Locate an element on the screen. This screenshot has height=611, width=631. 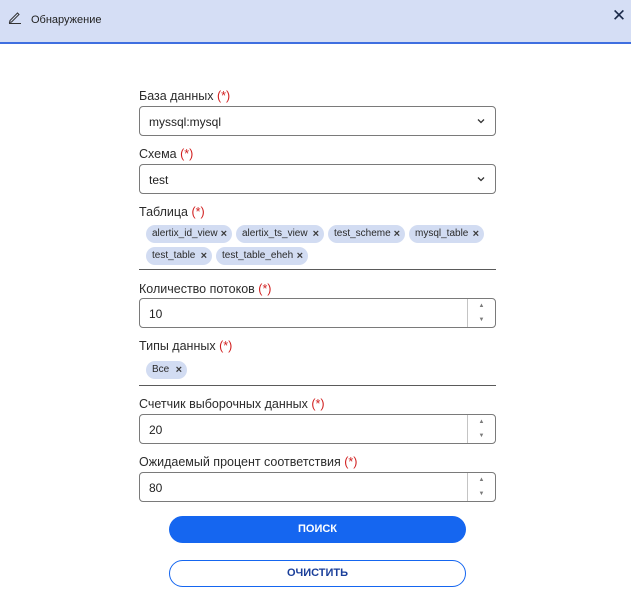
threads-input: 10 ▲ ▼ is located at coordinates (317, 313).